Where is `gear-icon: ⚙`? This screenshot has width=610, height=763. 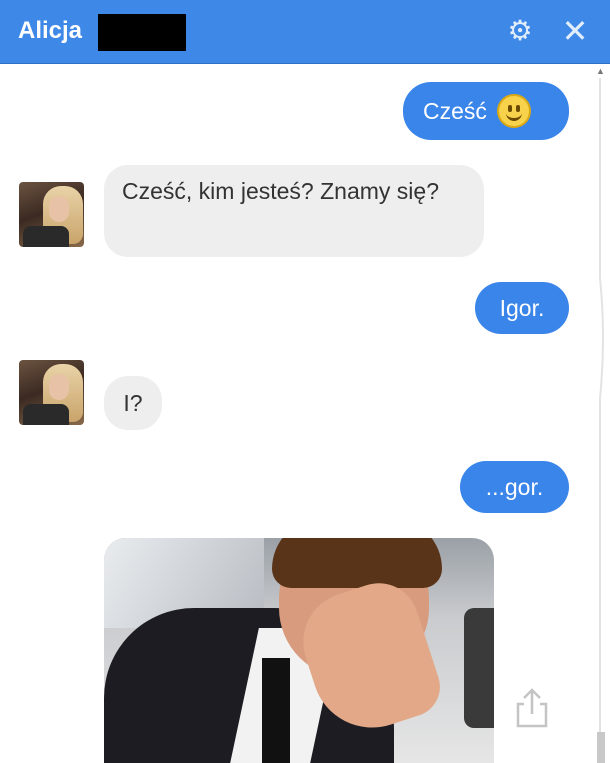
gear-icon: ⚙ is located at coordinates (520, 31).